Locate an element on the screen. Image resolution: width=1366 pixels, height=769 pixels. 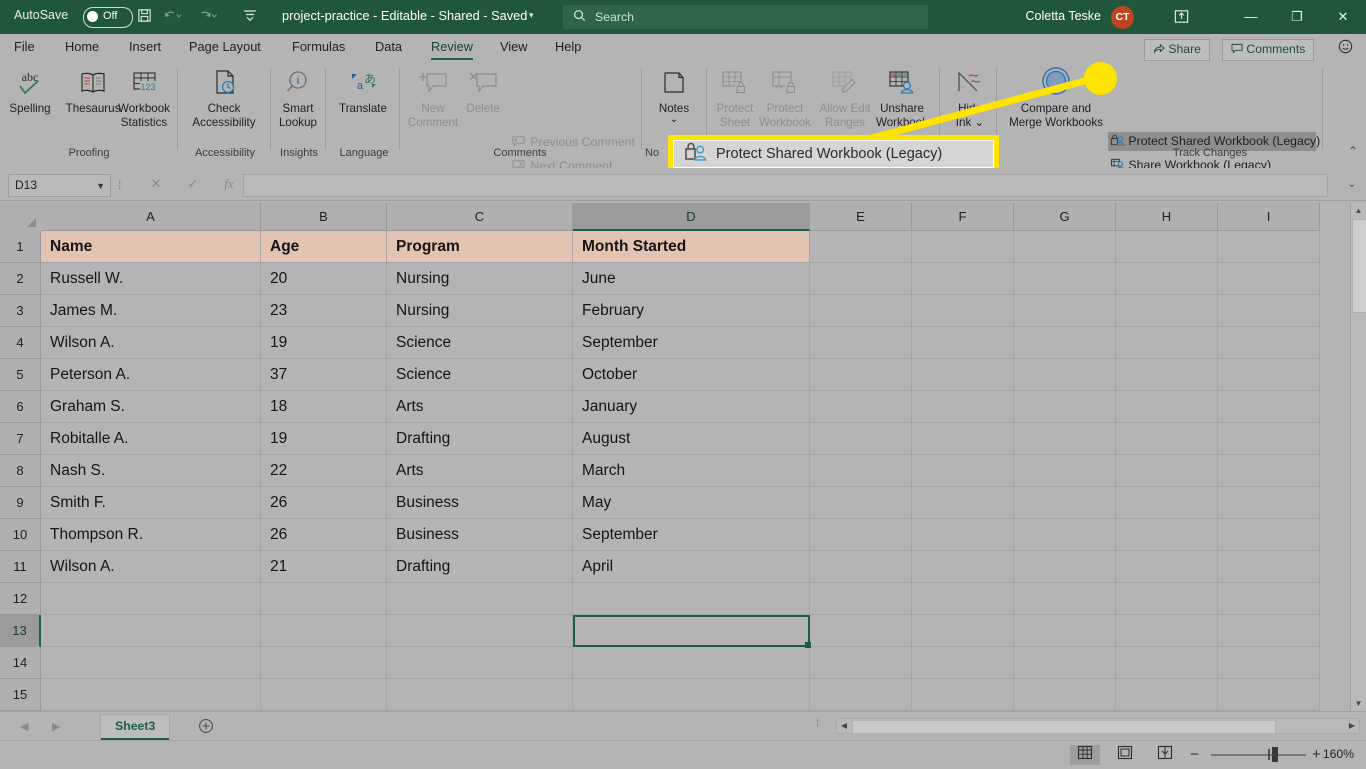
cell-C6: Arts is located at coordinates (480, 407).